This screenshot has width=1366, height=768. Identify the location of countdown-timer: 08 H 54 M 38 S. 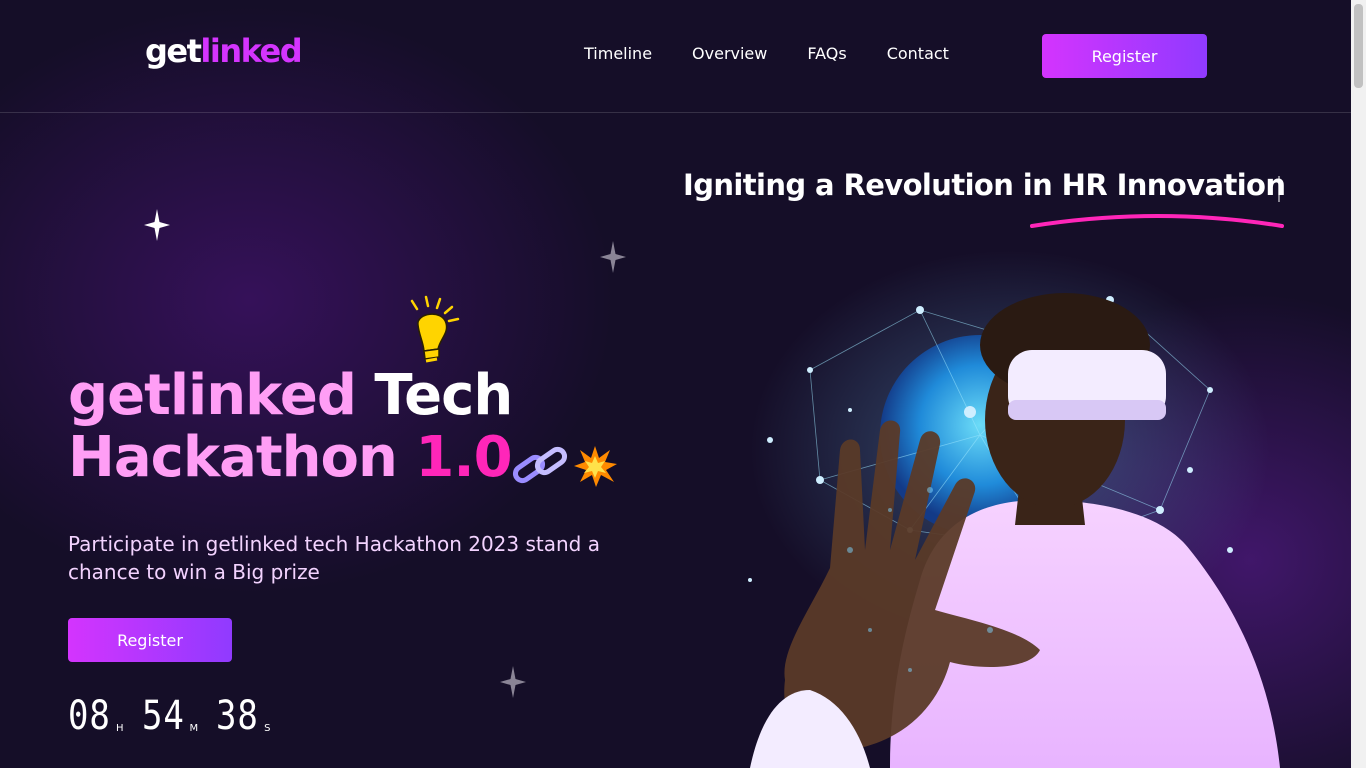
(169, 716).